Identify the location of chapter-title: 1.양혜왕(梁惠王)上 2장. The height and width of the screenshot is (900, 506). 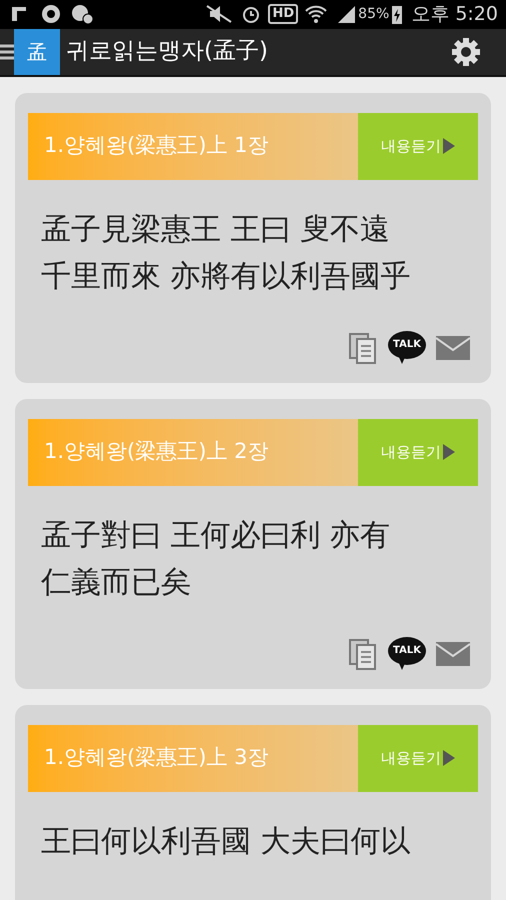
(156, 452).